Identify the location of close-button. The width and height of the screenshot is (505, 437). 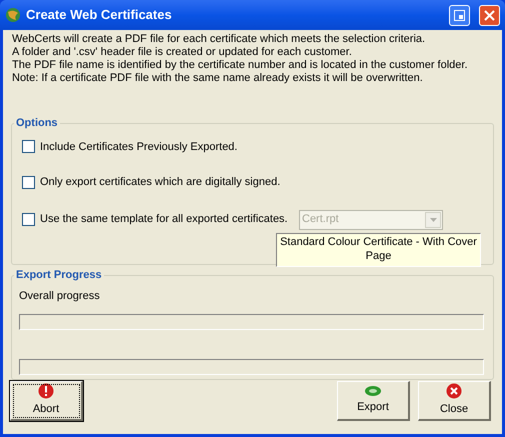
(489, 15).